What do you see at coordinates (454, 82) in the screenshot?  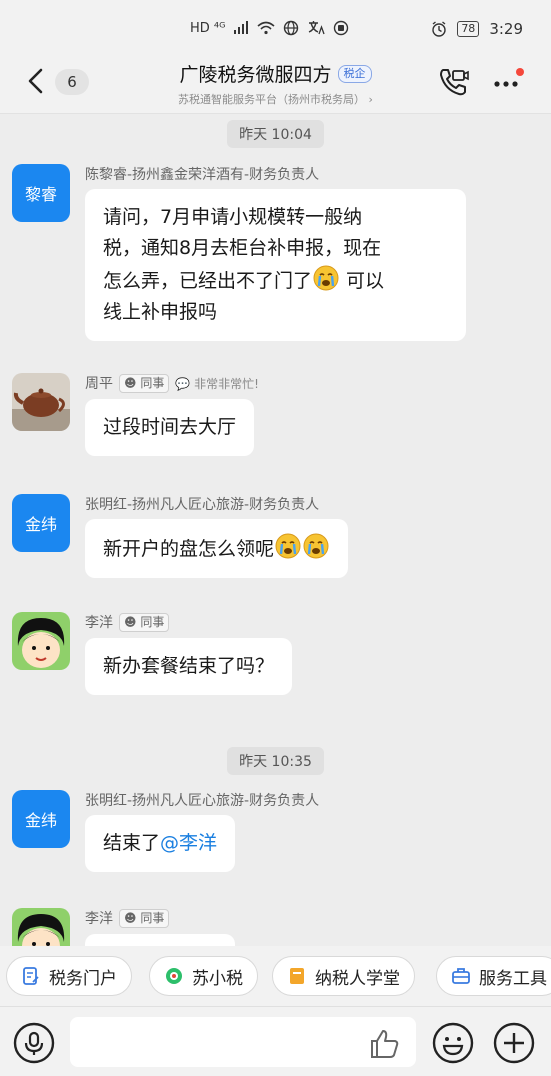 I see `video-call-icon` at bounding box center [454, 82].